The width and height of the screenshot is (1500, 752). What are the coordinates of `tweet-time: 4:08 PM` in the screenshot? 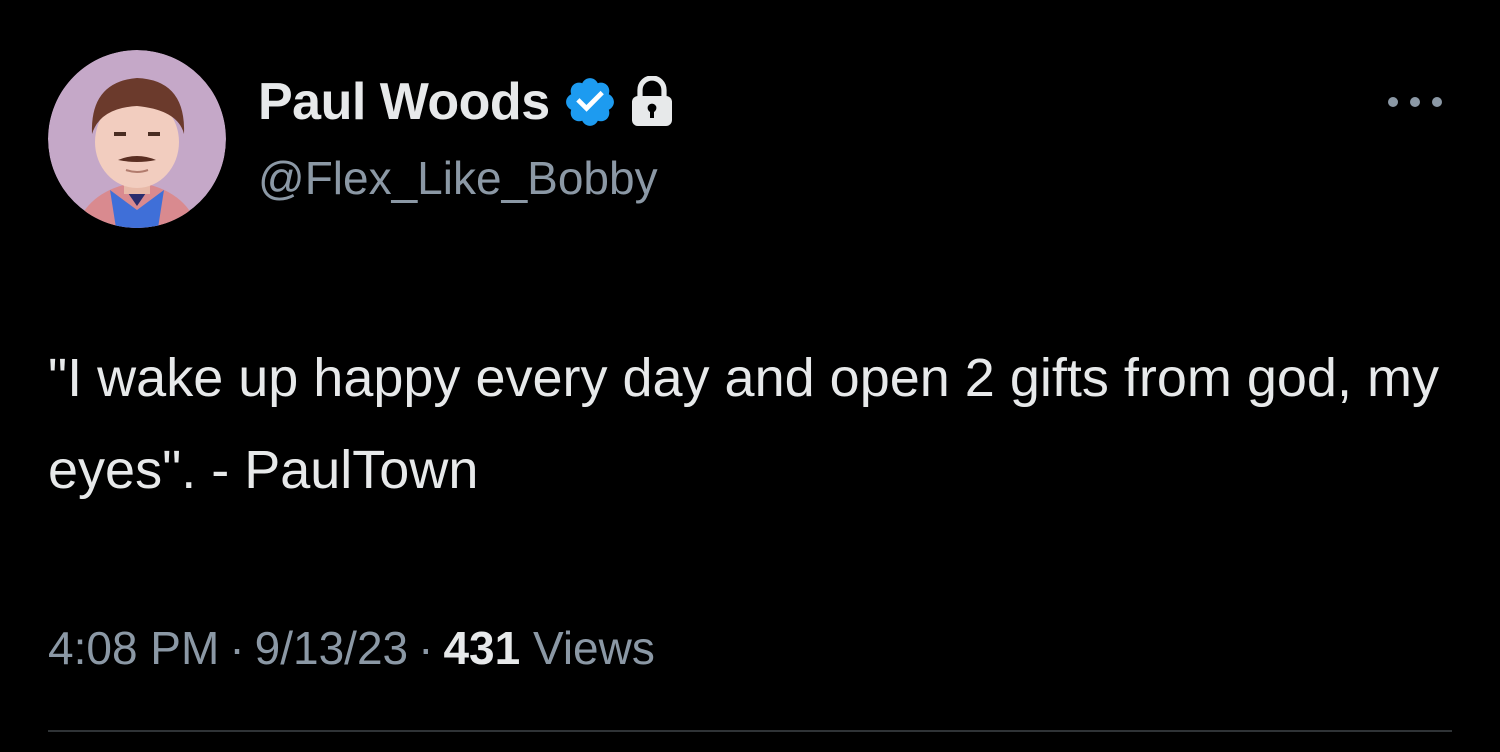 It's located at (133, 648).